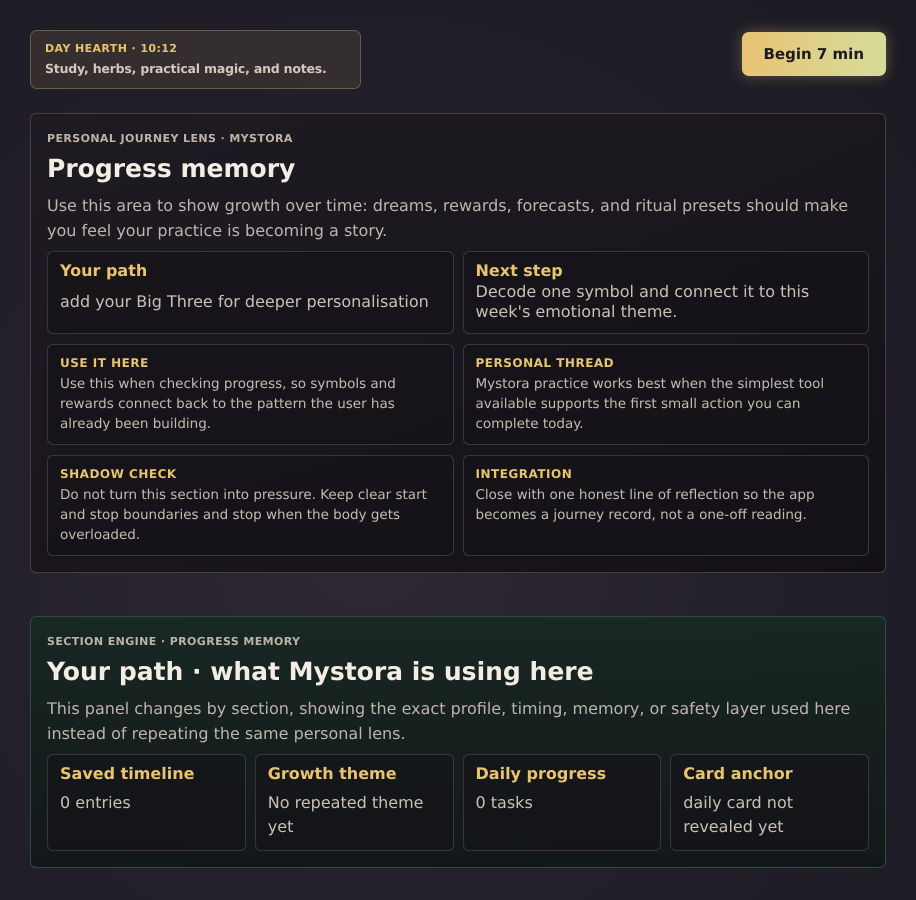 The width and height of the screenshot is (916, 900). Describe the element at coordinates (245, 302) in the screenshot. I see `card-text: add your Big Three for deeper personalisation` at that location.